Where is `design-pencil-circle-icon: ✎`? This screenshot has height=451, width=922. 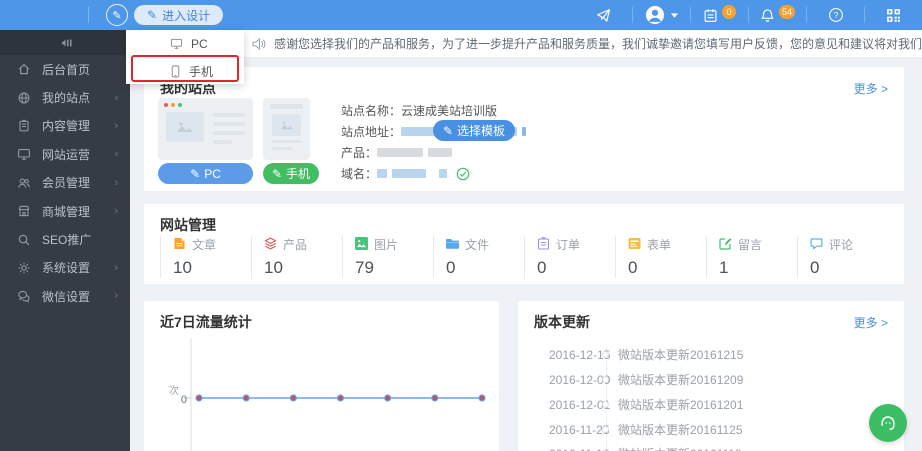
design-pencil-circle-icon: ✎ is located at coordinates (117, 15).